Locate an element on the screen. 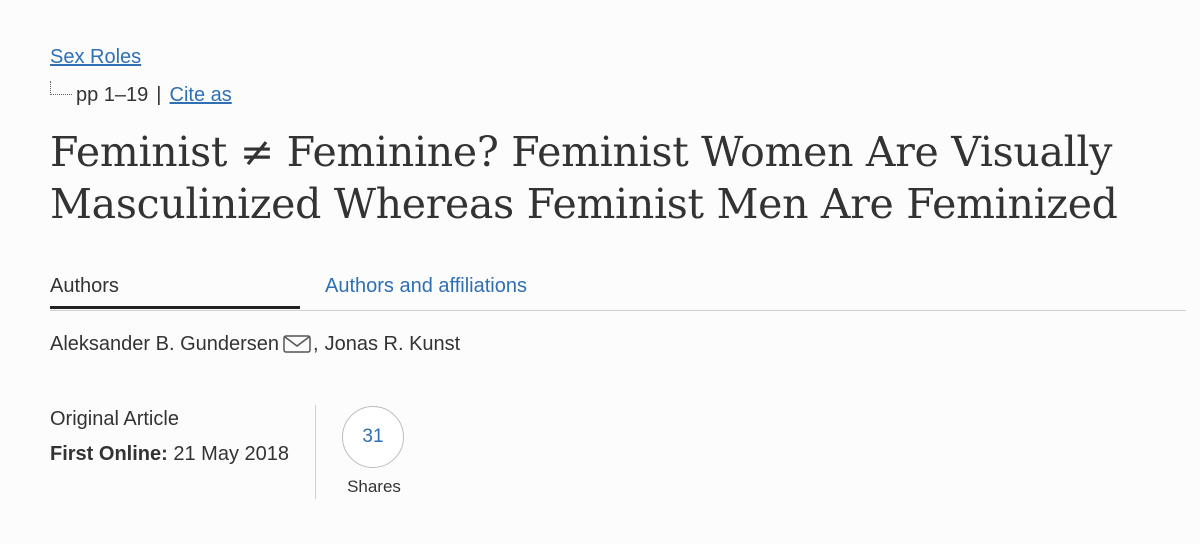 The width and height of the screenshot is (1200, 544). shares-count-badge: 31 is located at coordinates (373, 437).